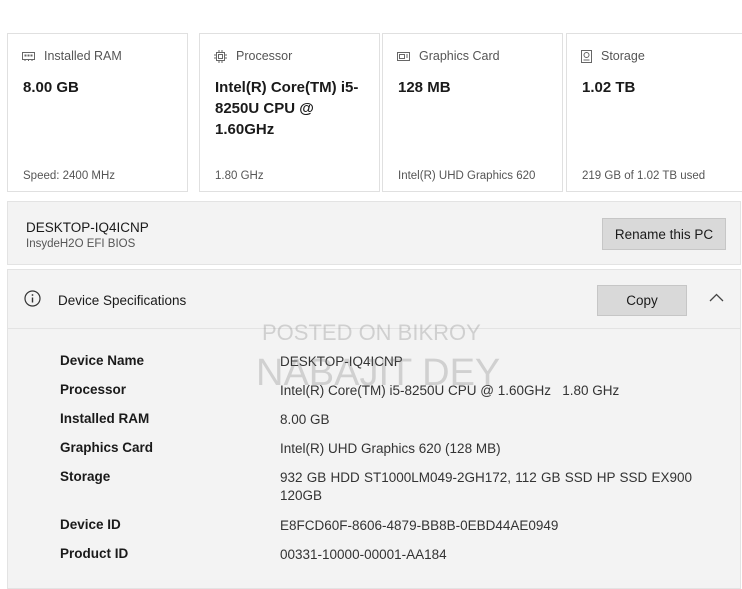 This screenshot has height=589, width=742. I want to click on spec-value: Intel(R) UHD Graphics 620 (128 MB), so click(390, 448).